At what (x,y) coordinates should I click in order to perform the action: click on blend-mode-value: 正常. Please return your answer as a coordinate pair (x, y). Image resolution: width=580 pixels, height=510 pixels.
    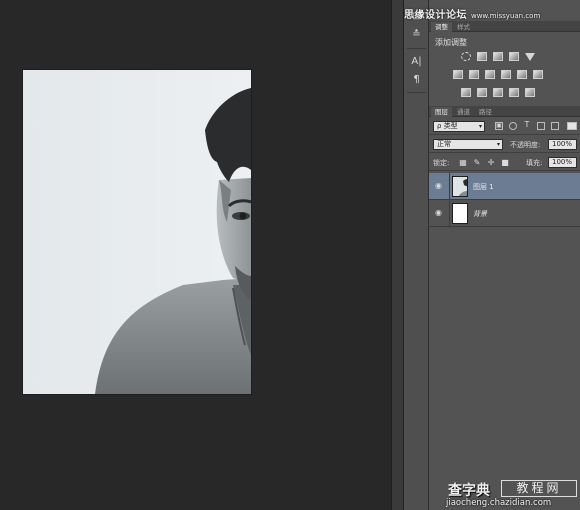
    Looking at the image, I should click on (444, 144).